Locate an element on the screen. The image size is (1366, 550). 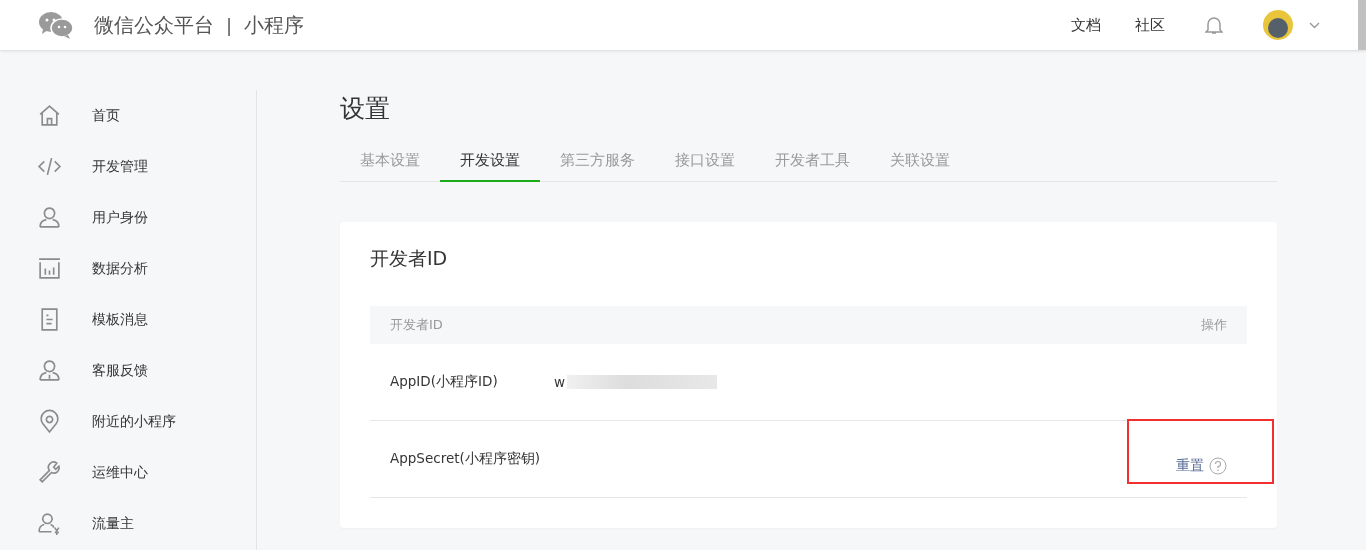
sidebar-item: 附近的小程序 is located at coordinates (134, 421).